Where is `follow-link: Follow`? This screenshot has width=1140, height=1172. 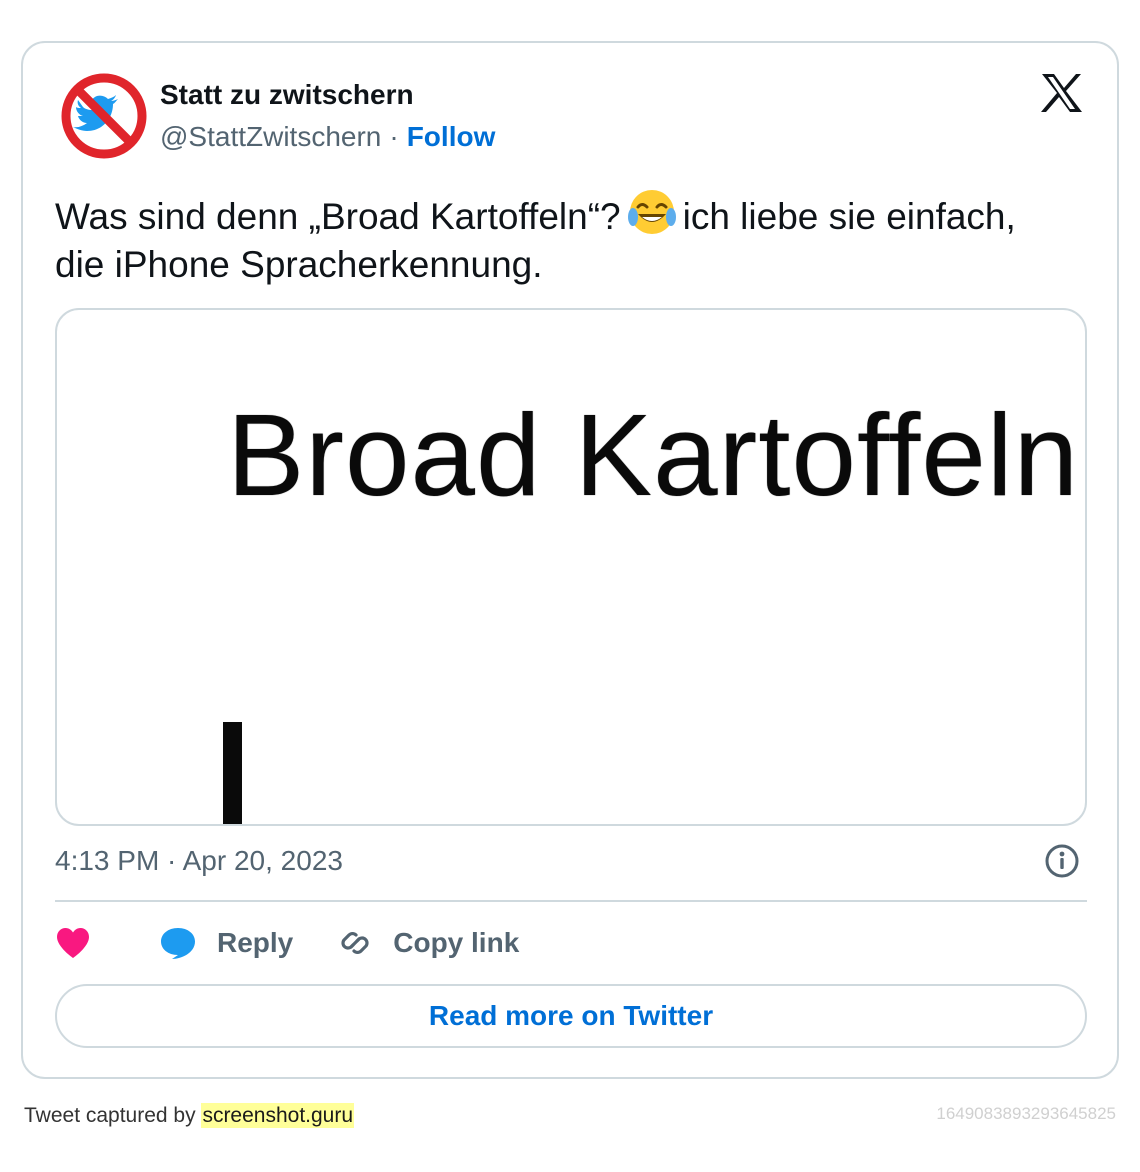 follow-link: Follow is located at coordinates (451, 137).